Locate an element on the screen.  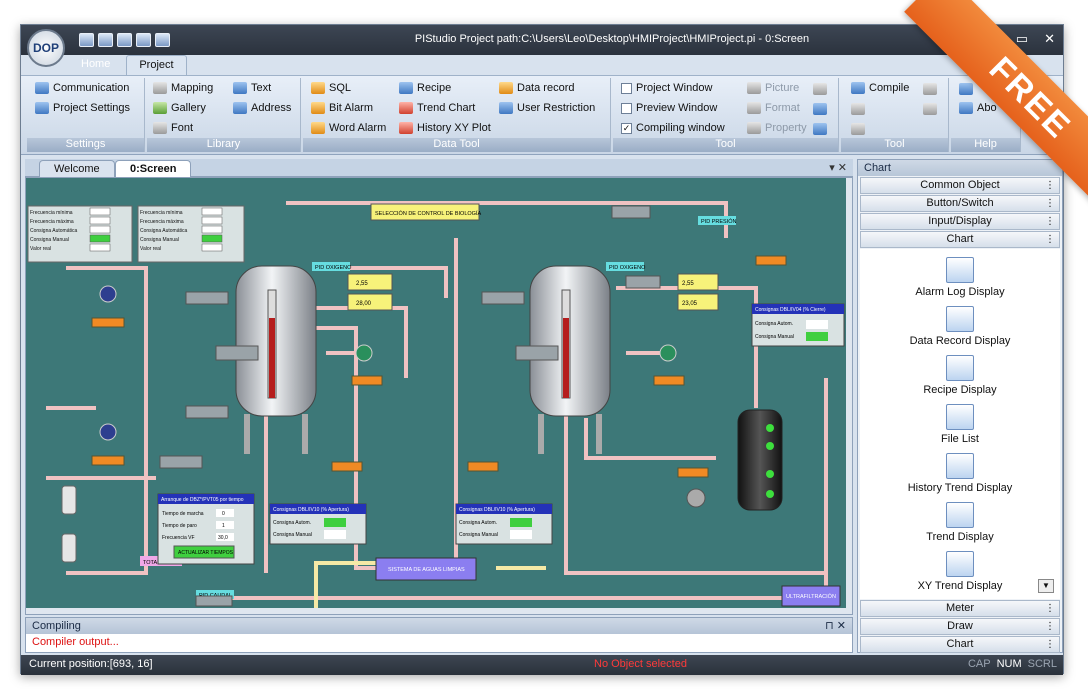
file-list-icon is located at coordinates (960, 417).